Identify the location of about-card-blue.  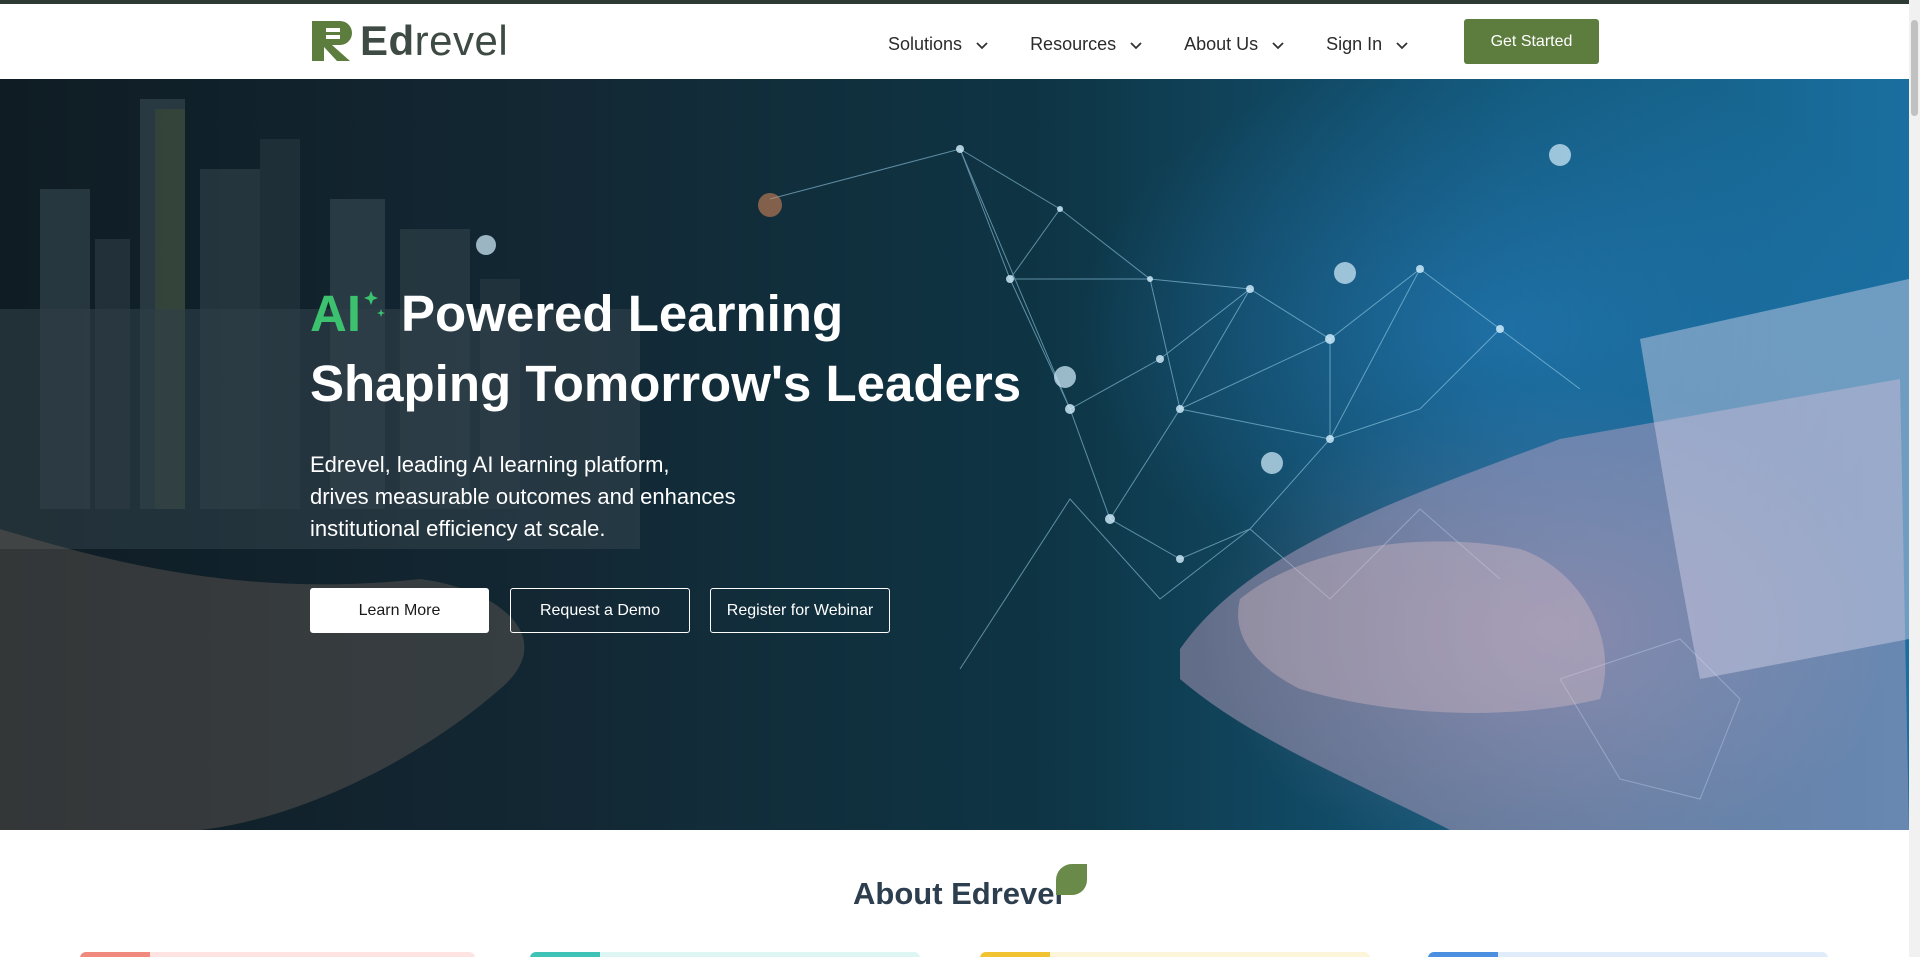
(1628, 954).